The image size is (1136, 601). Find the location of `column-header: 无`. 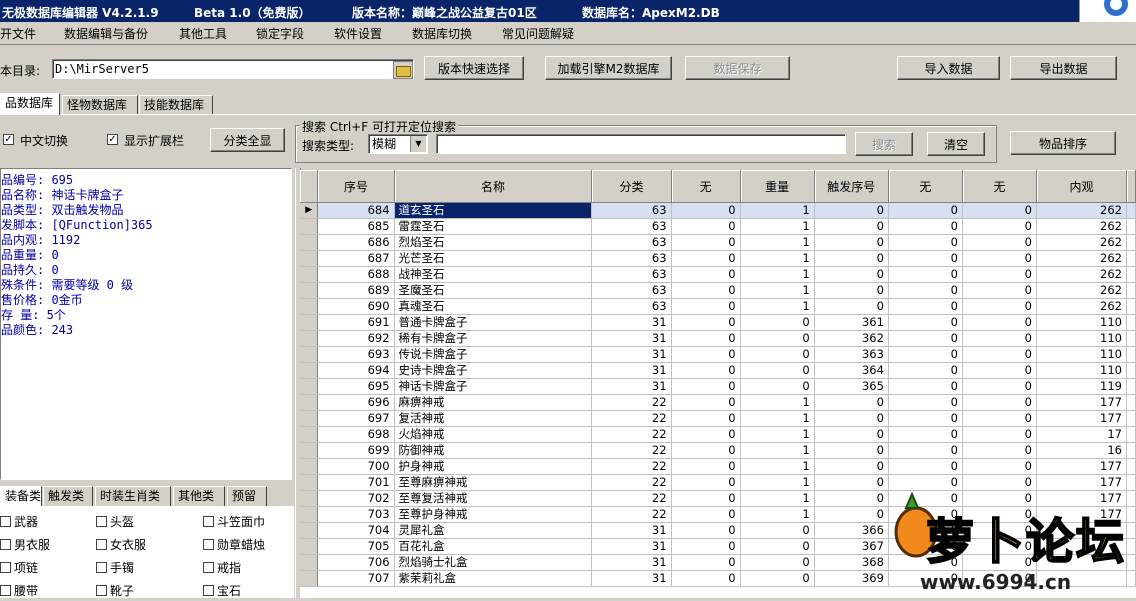

column-header: 无 is located at coordinates (999, 186).